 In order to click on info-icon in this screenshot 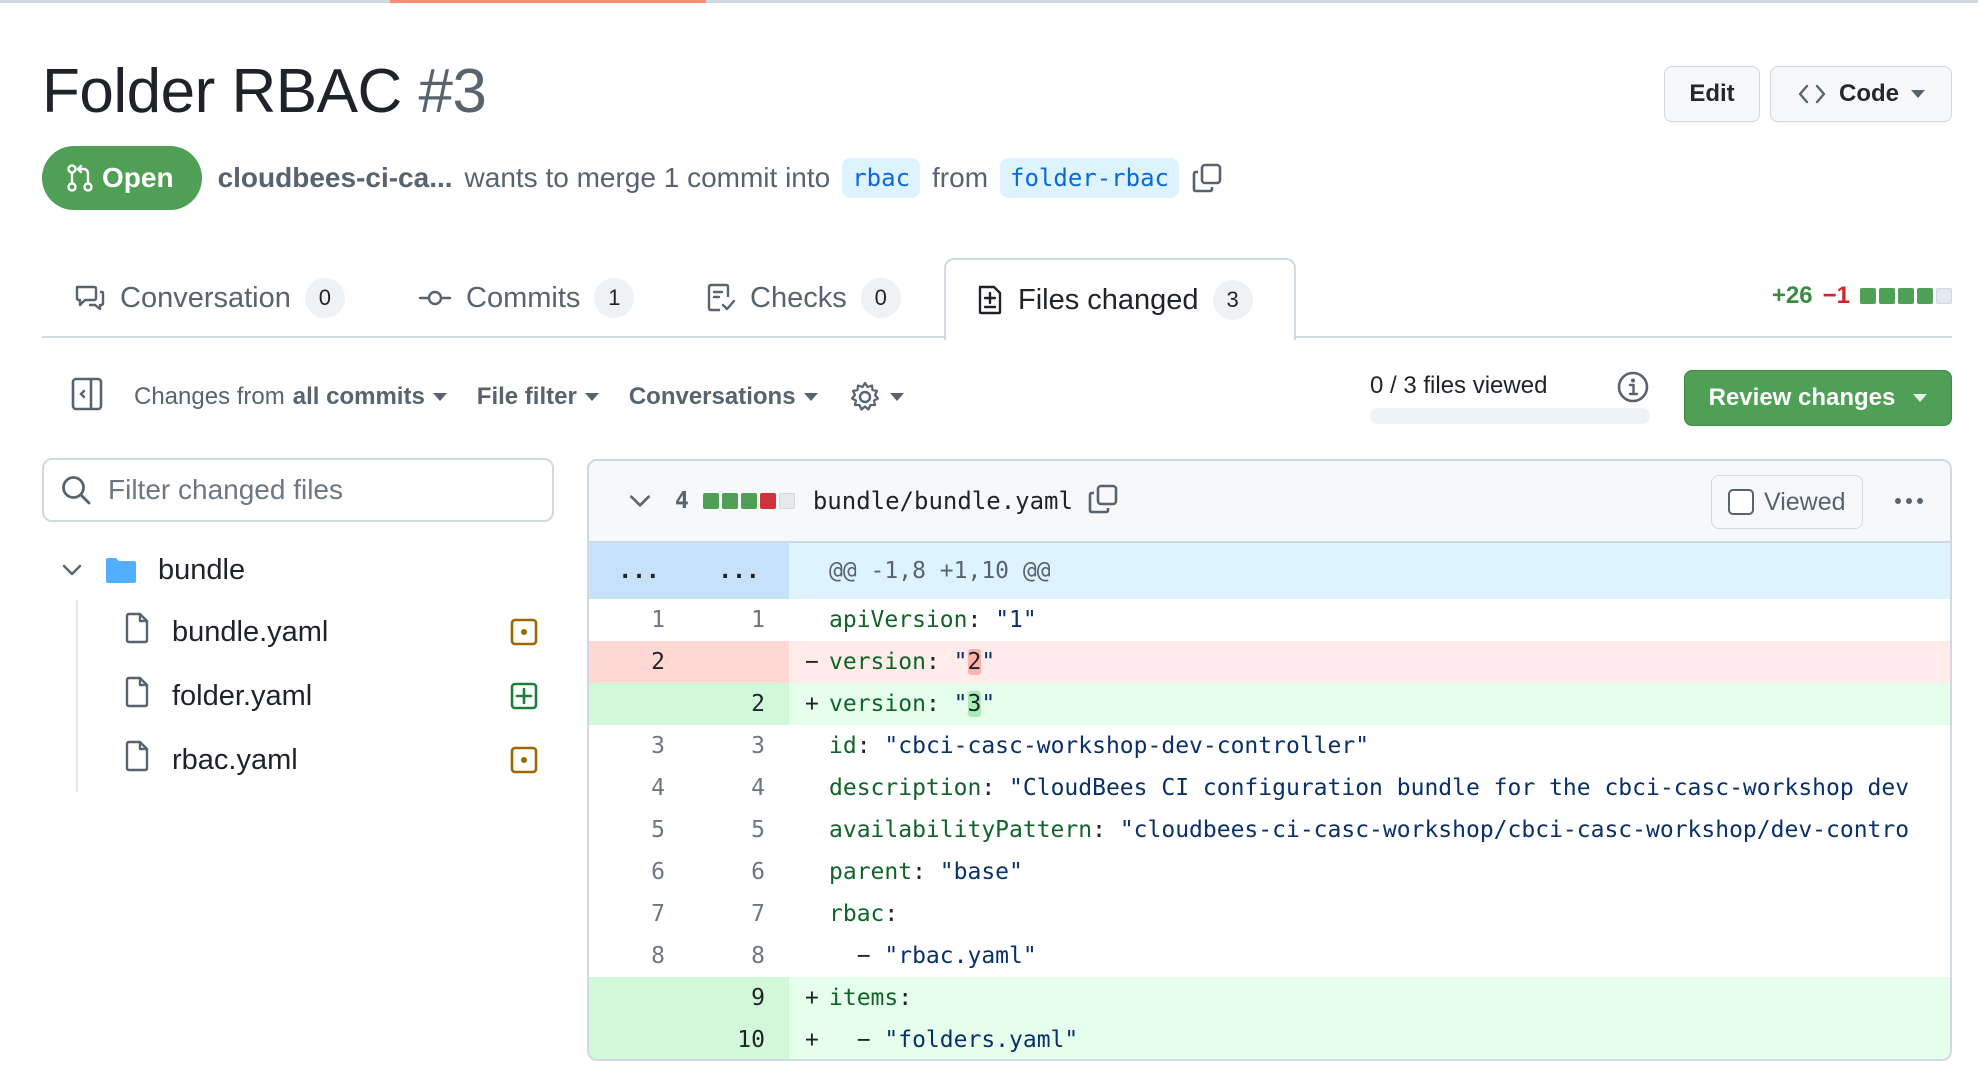, I will do `click(1633, 389)`.